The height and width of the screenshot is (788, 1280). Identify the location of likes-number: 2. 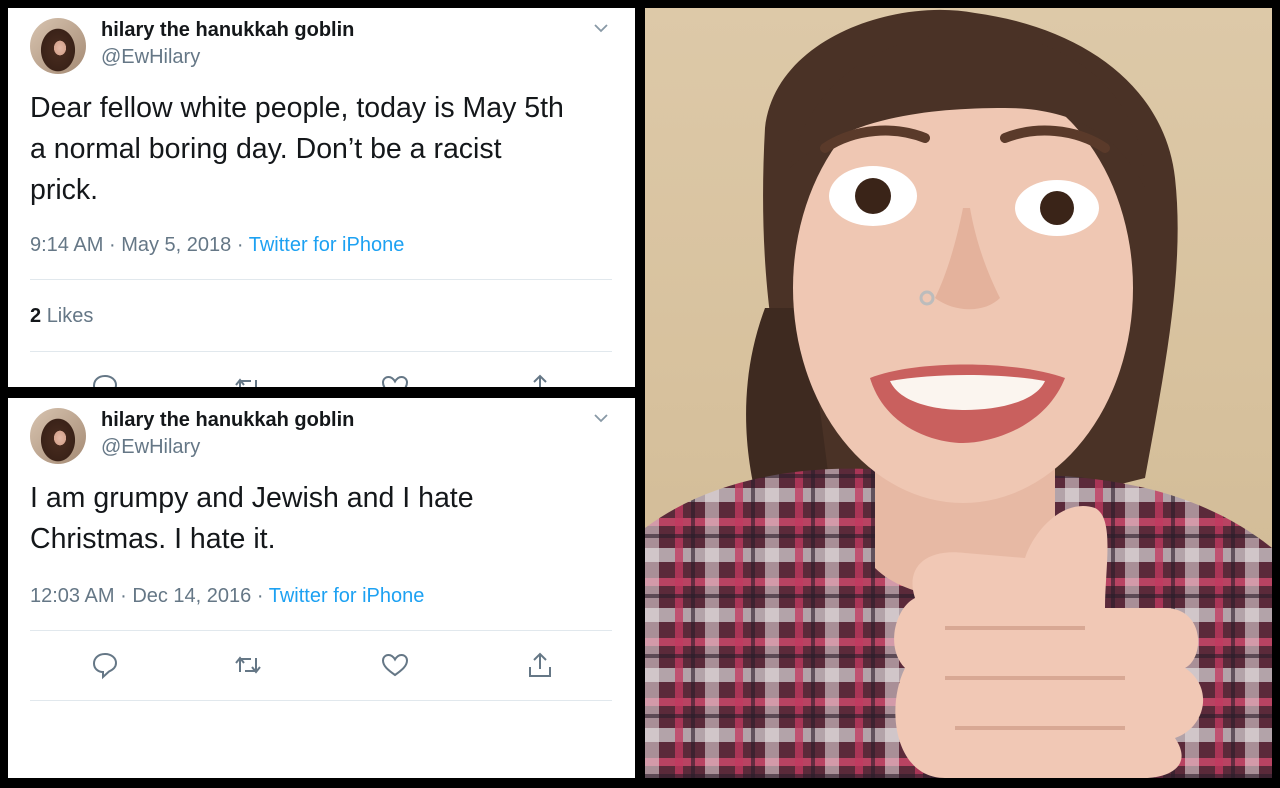
(36, 316).